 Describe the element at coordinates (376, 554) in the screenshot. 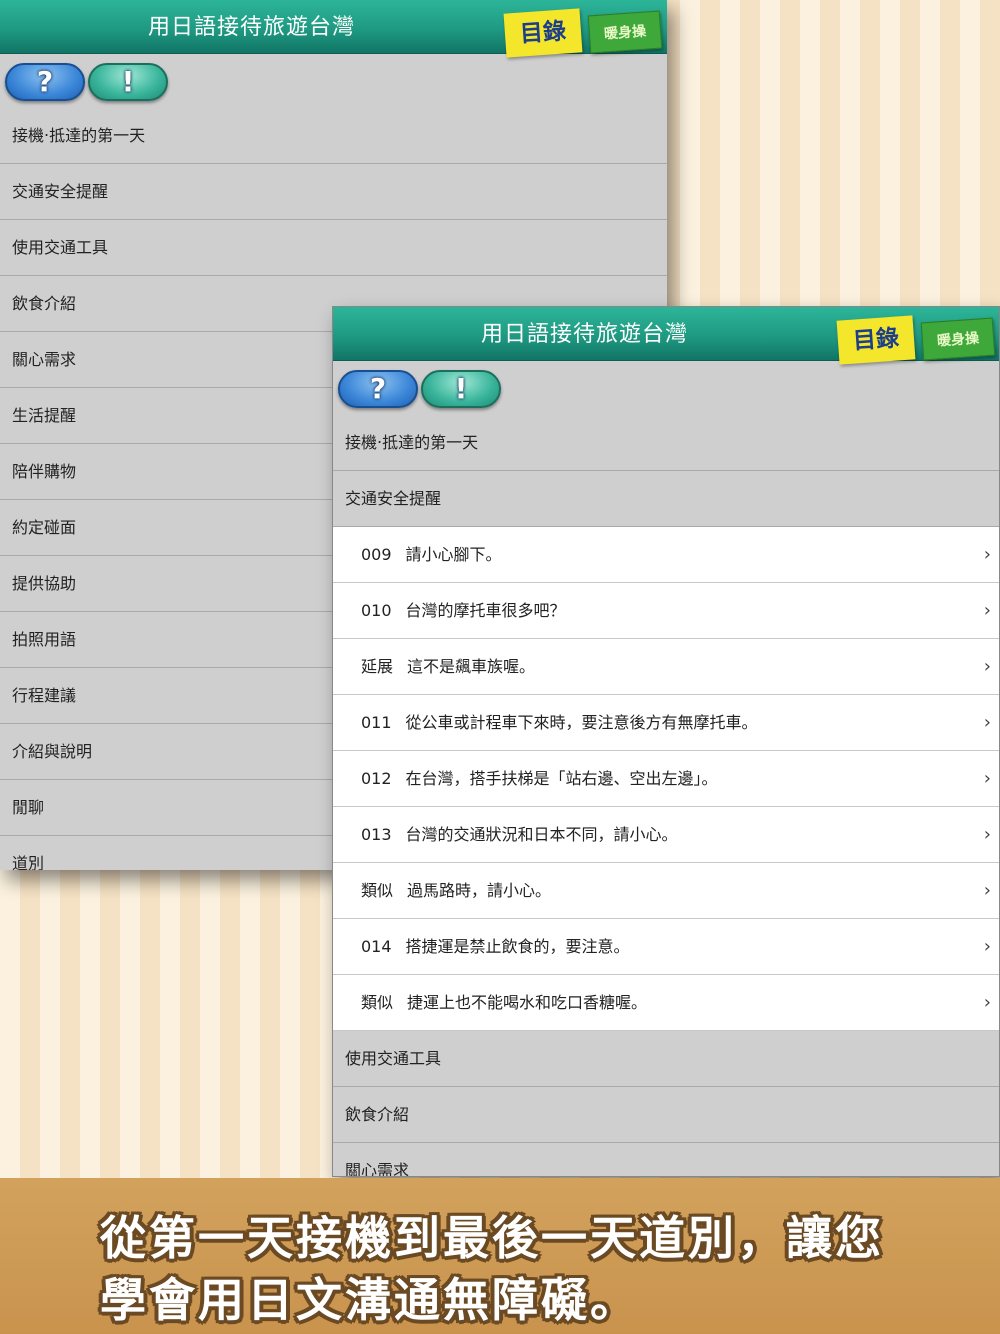

I see `phrase-number: 009` at that location.